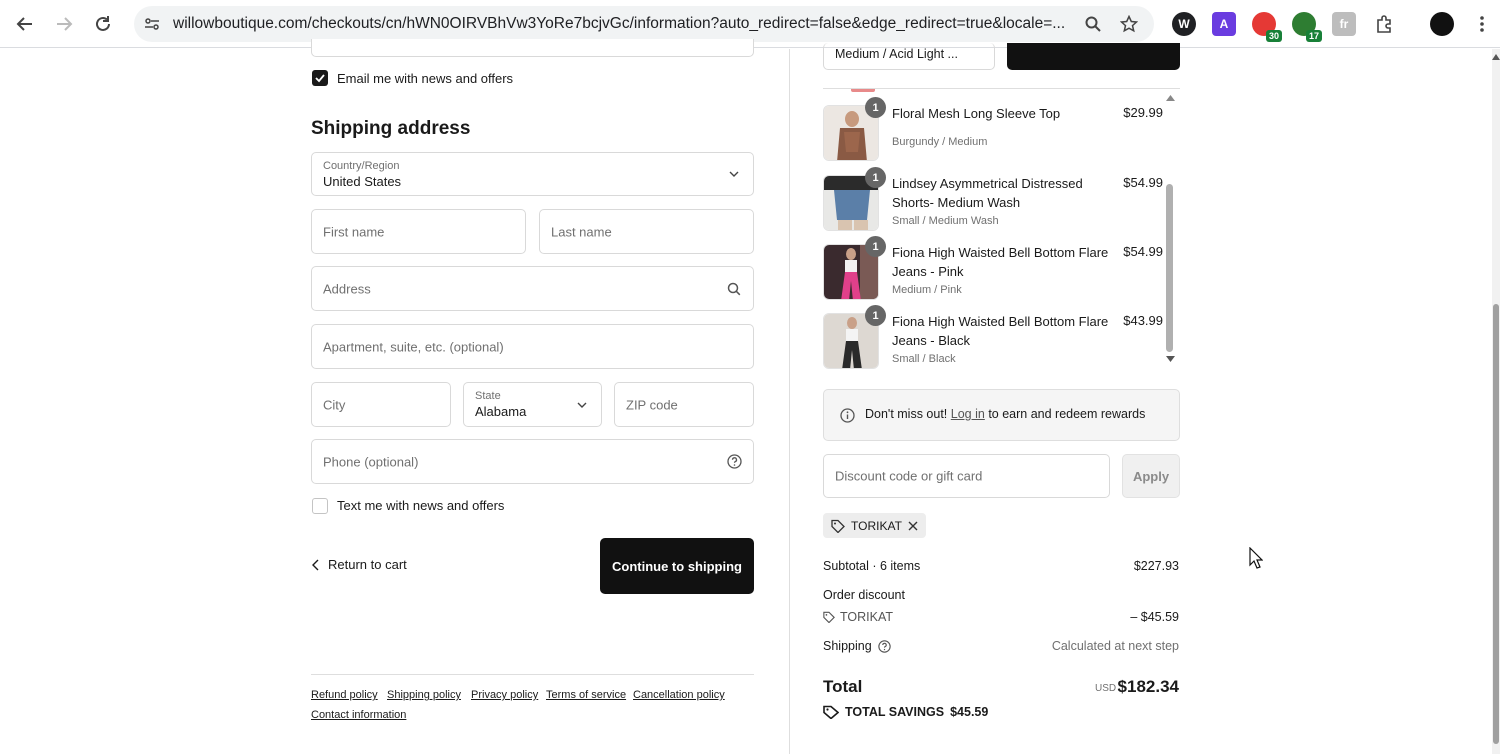  Describe the element at coordinates (532, 174) in the screenshot. I see `country-select: Country/Region United States` at that location.